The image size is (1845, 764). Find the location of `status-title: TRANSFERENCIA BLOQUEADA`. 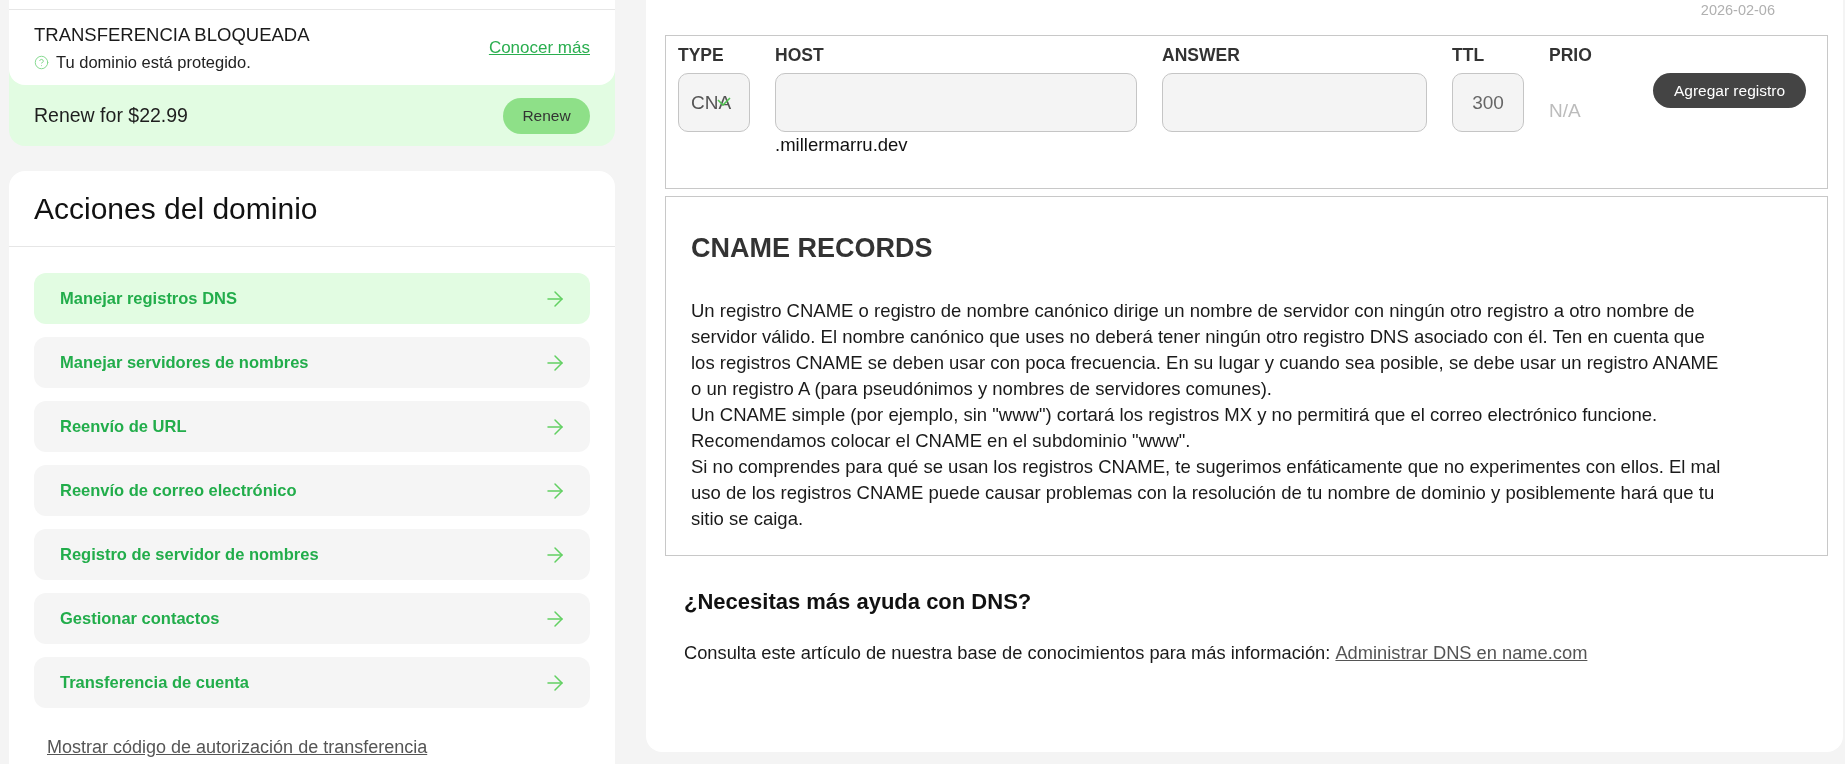

status-title: TRANSFERENCIA BLOQUEADA is located at coordinates (172, 35).